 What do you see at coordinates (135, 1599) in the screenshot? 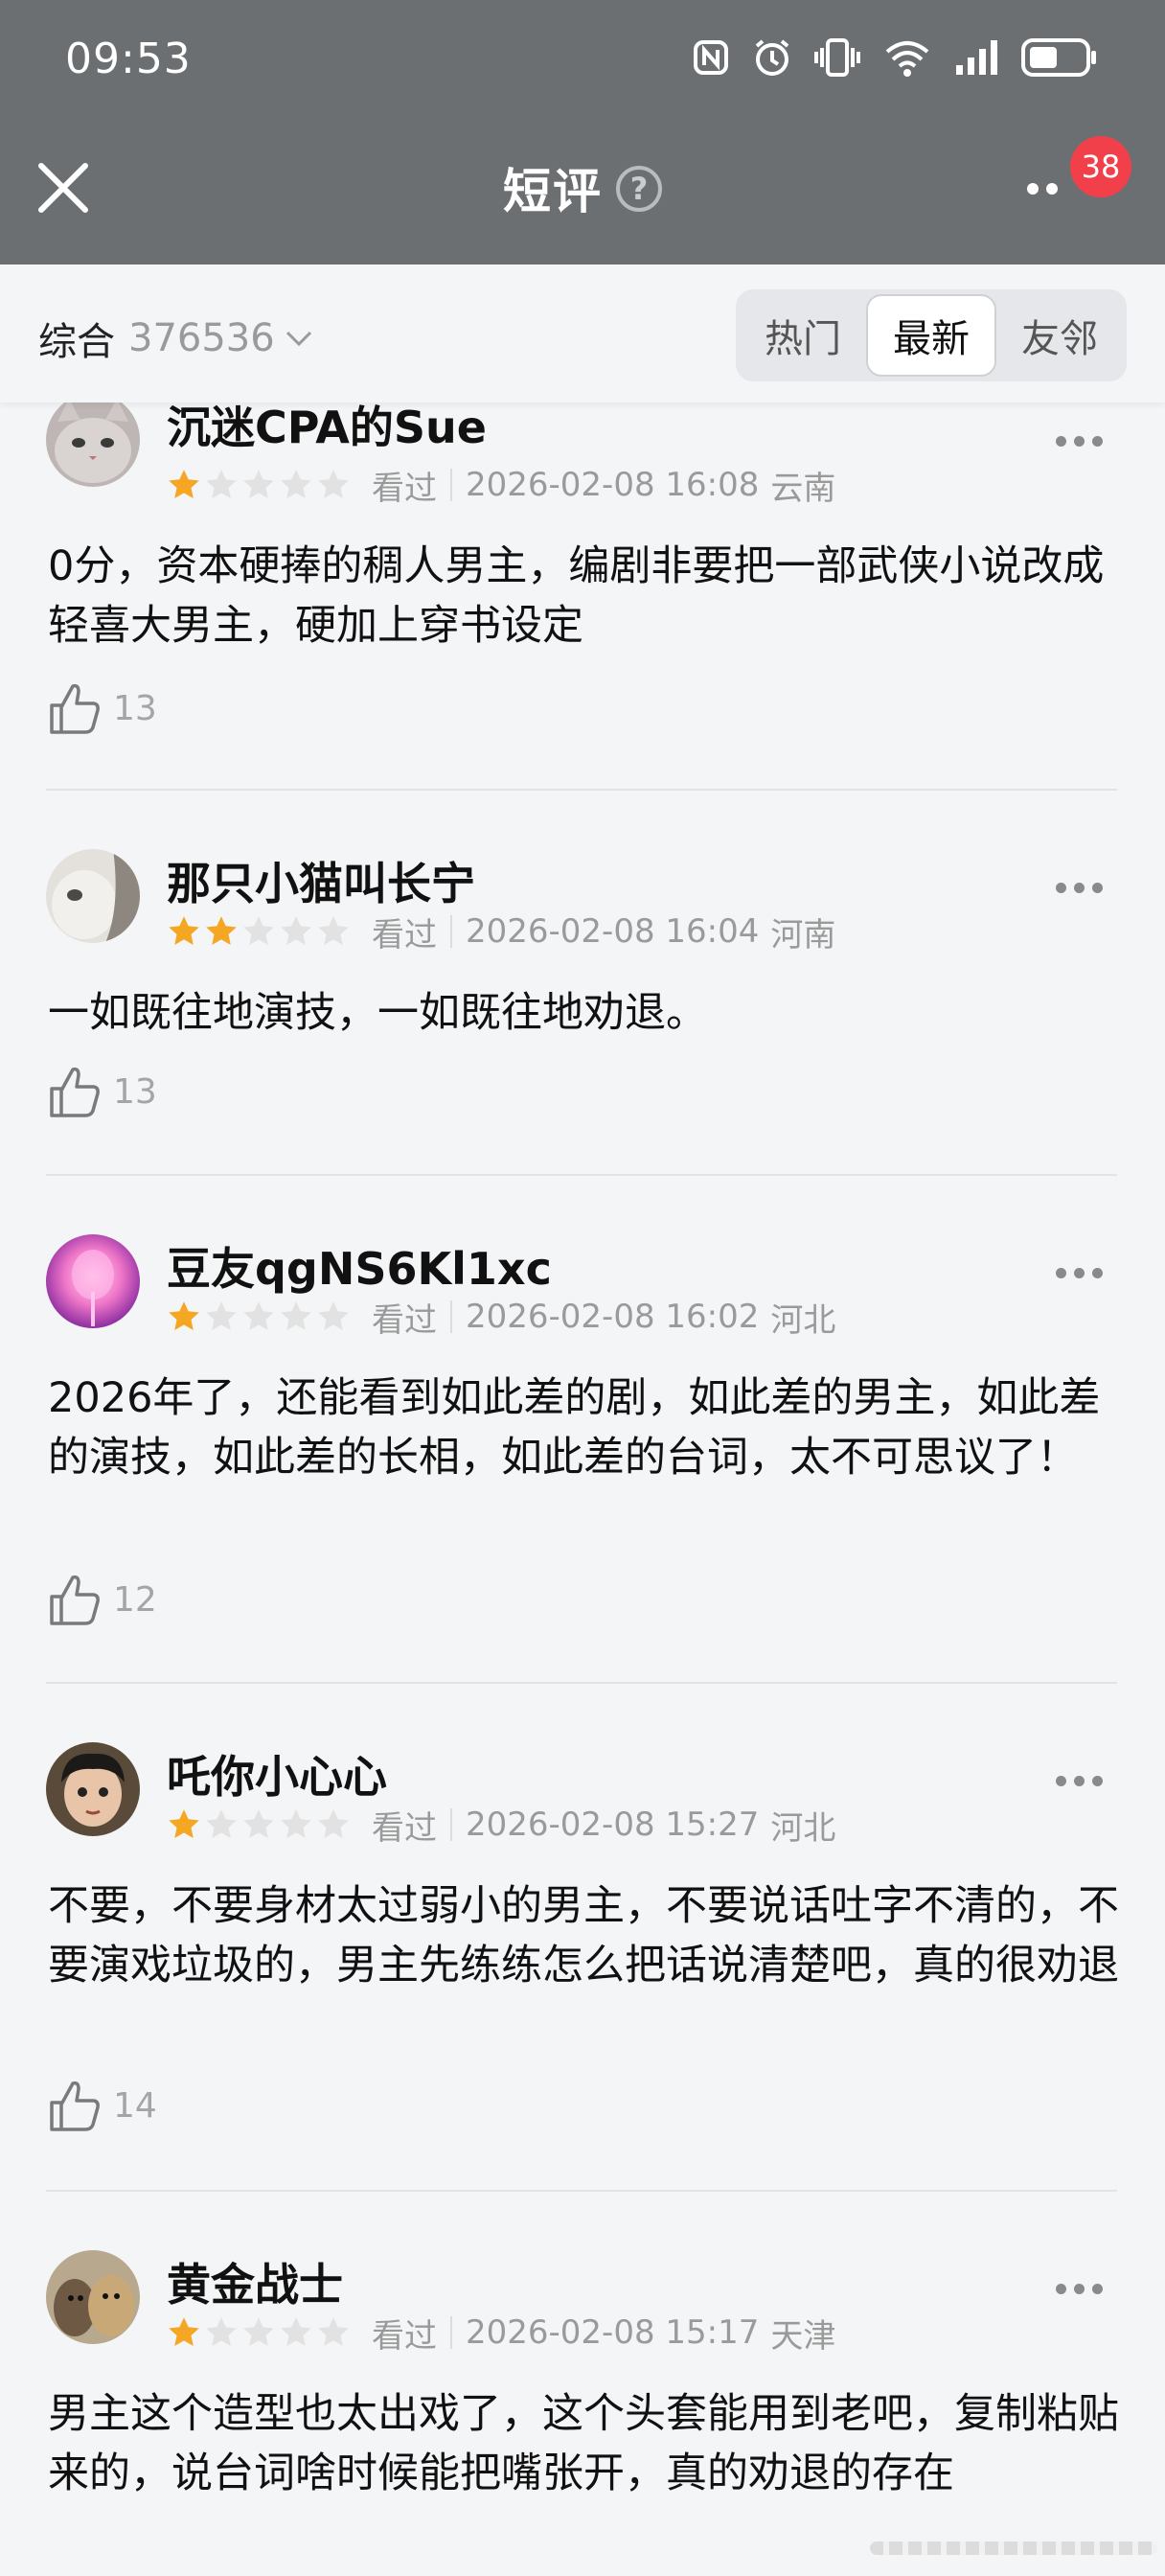
I see `like-count: 12` at bounding box center [135, 1599].